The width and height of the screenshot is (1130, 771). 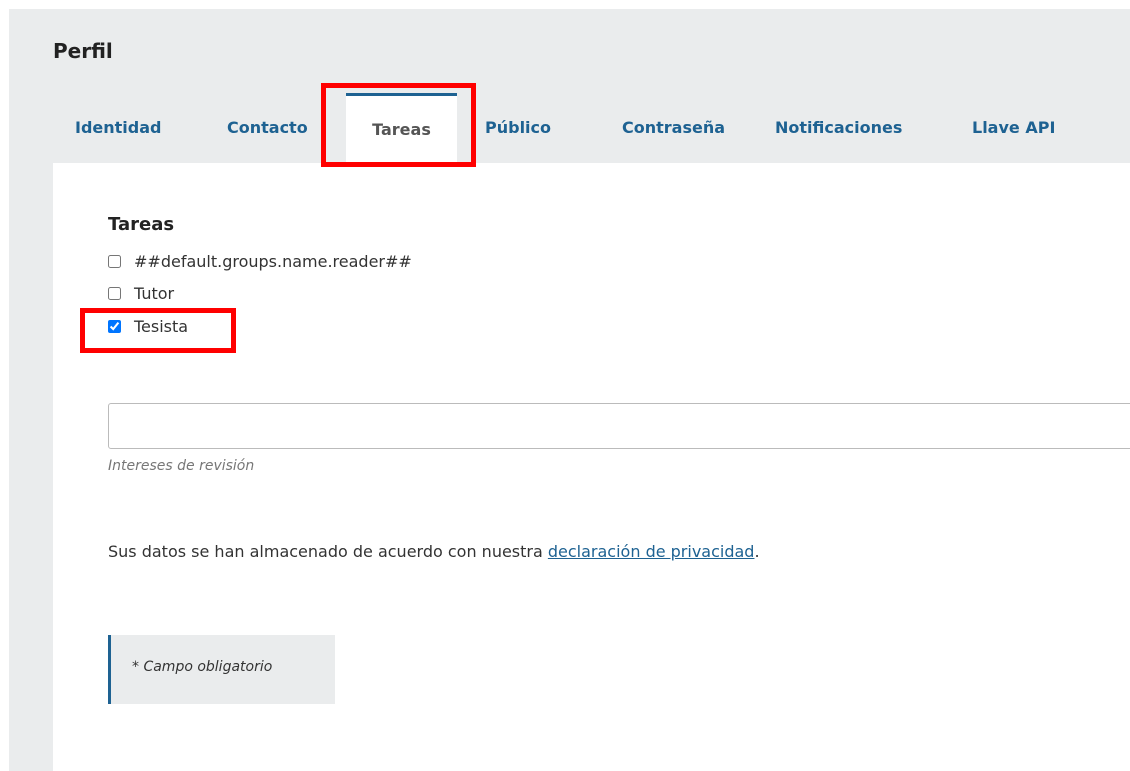 What do you see at coordinates (838, 128) in the screenshot?
I see `tab-notificaciones: Notificaciones` at bounding box center [838, 128].